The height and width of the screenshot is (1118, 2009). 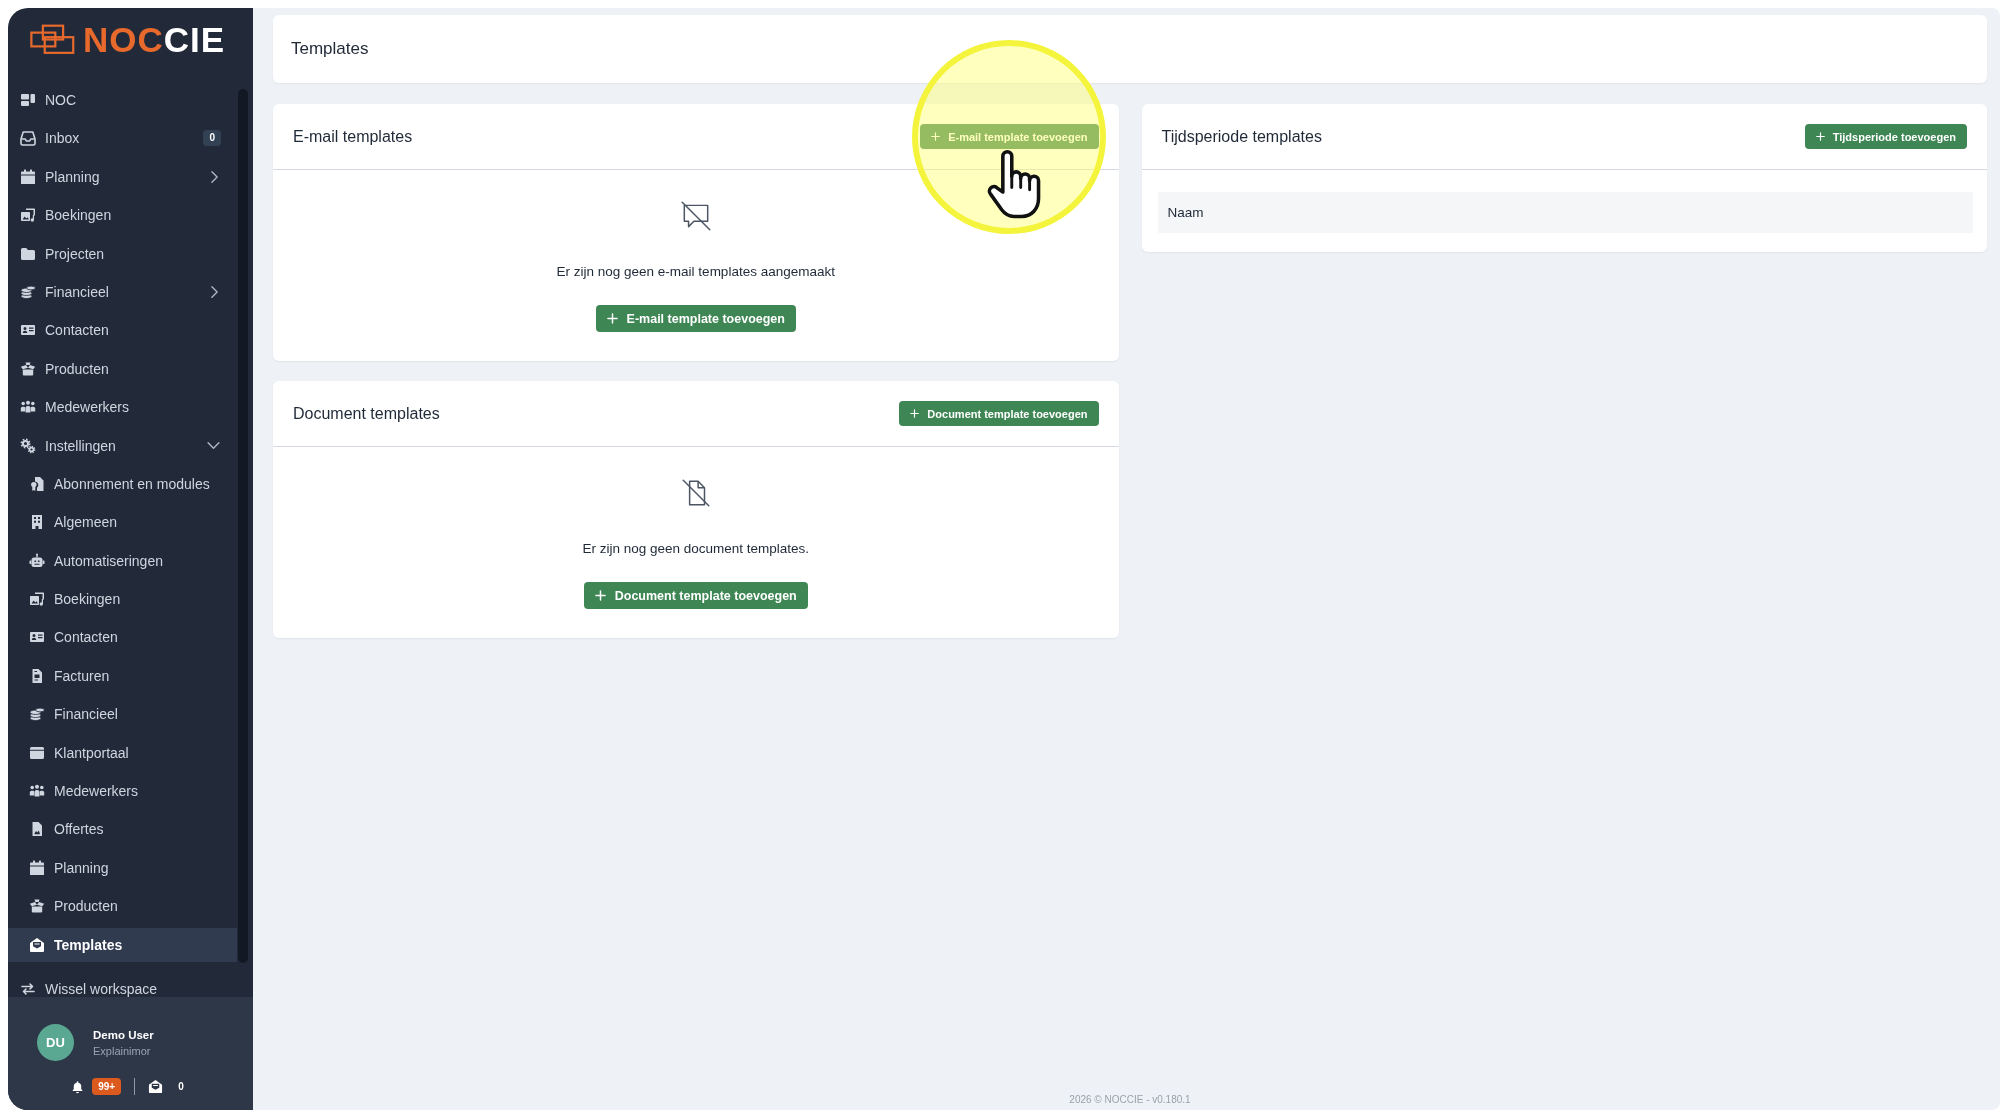 What do you see at coordinates (122, 445) in the screenshot?
I see `nav-item: Instellingen` at bounding box center [122, 445].